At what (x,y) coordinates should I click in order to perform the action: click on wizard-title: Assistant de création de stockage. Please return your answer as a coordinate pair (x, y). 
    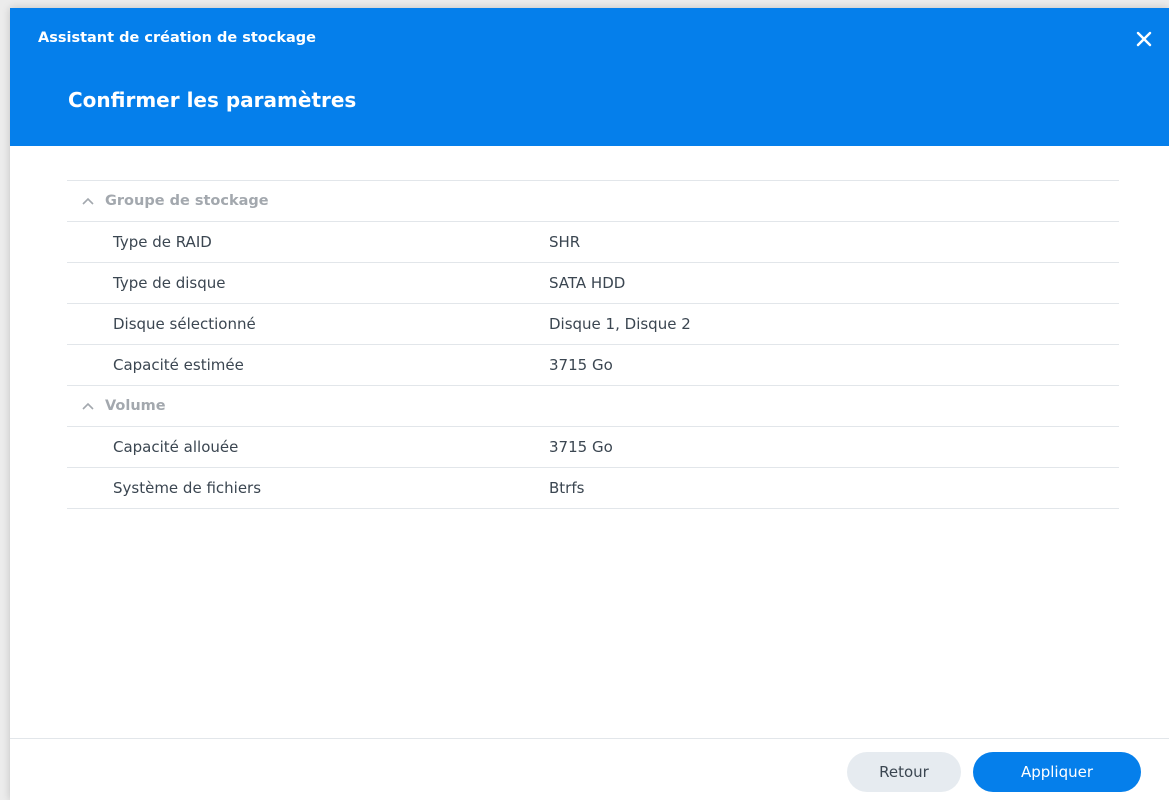
    Looking at the image, I should click on (177, 38).